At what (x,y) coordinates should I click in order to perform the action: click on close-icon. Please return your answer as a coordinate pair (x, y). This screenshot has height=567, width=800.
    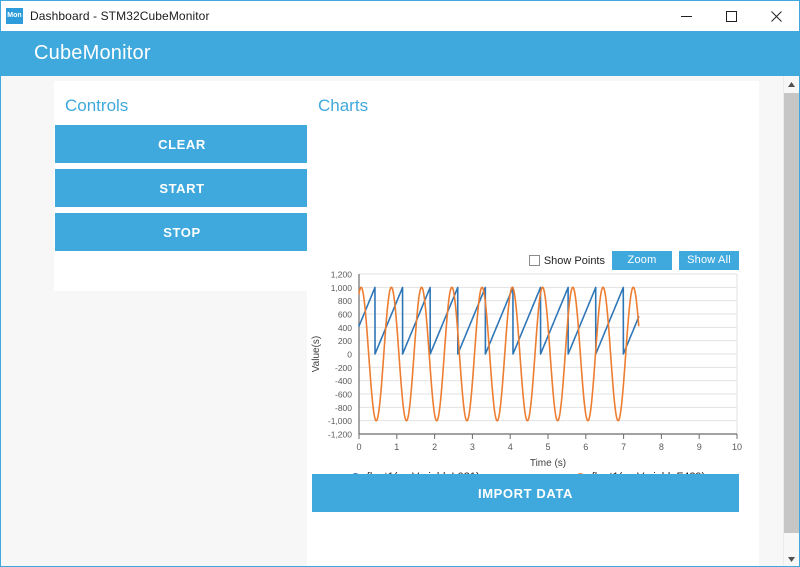
    Looking at the image, I should click on (776, 16).